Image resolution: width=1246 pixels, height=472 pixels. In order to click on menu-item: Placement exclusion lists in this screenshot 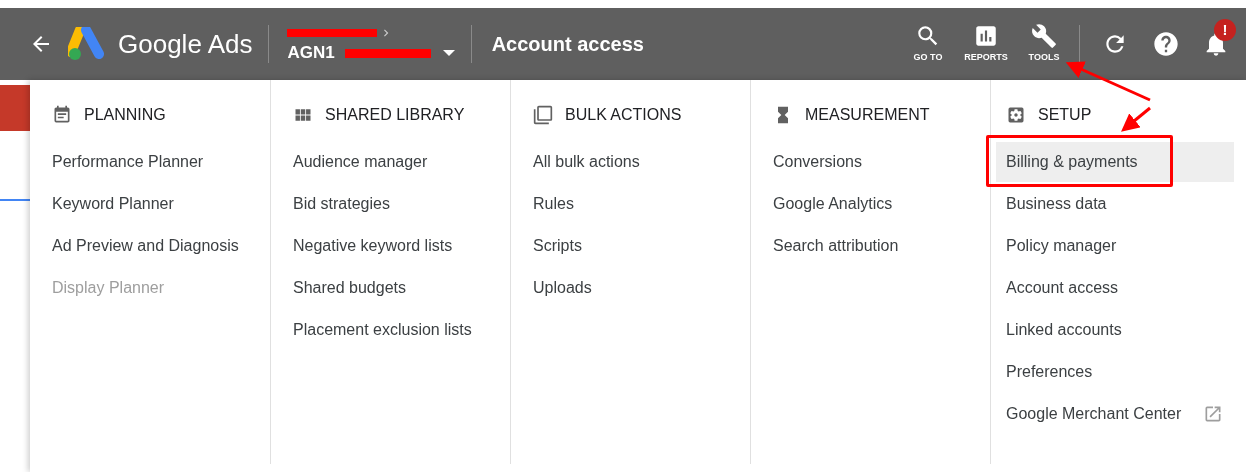, I will do `click(382, 330)`.